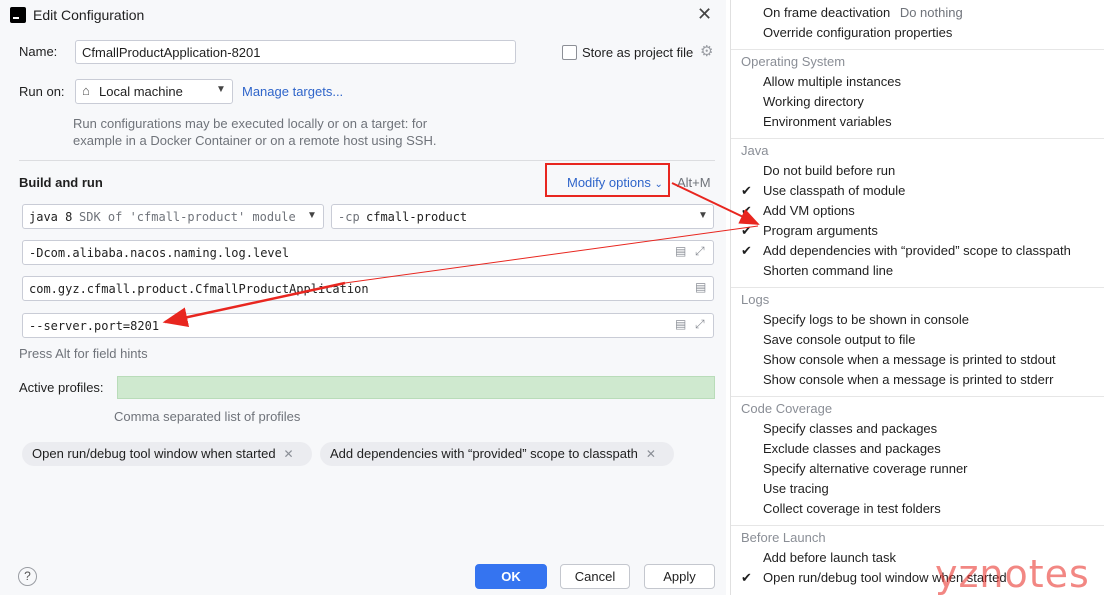 The width and height of the screenshot is (1104, 596). Describe the element at coordinates (809, 210) in the screenshot. I see `menu-item-java: Add VM options` at that location.